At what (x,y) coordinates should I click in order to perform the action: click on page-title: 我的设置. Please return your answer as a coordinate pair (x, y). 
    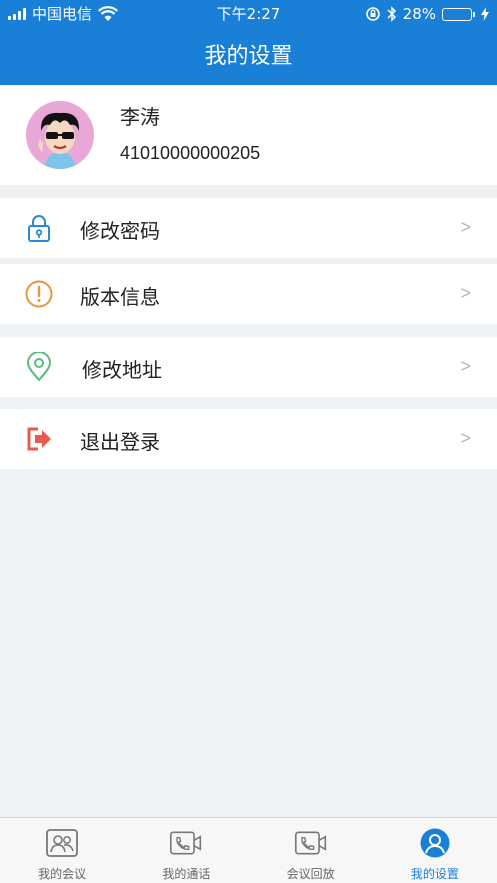
    Looking at the image, I should click on (248, 56).